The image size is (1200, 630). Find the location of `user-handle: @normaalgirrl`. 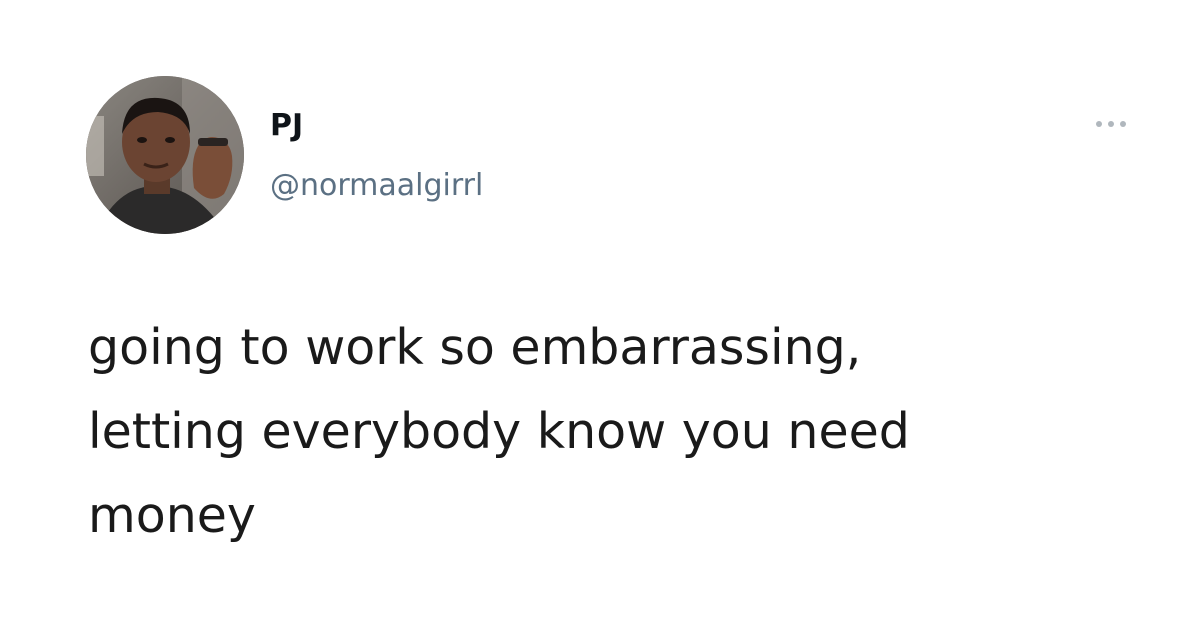

user-handle: @normaalgirrl is located at coordinates (376, 185).